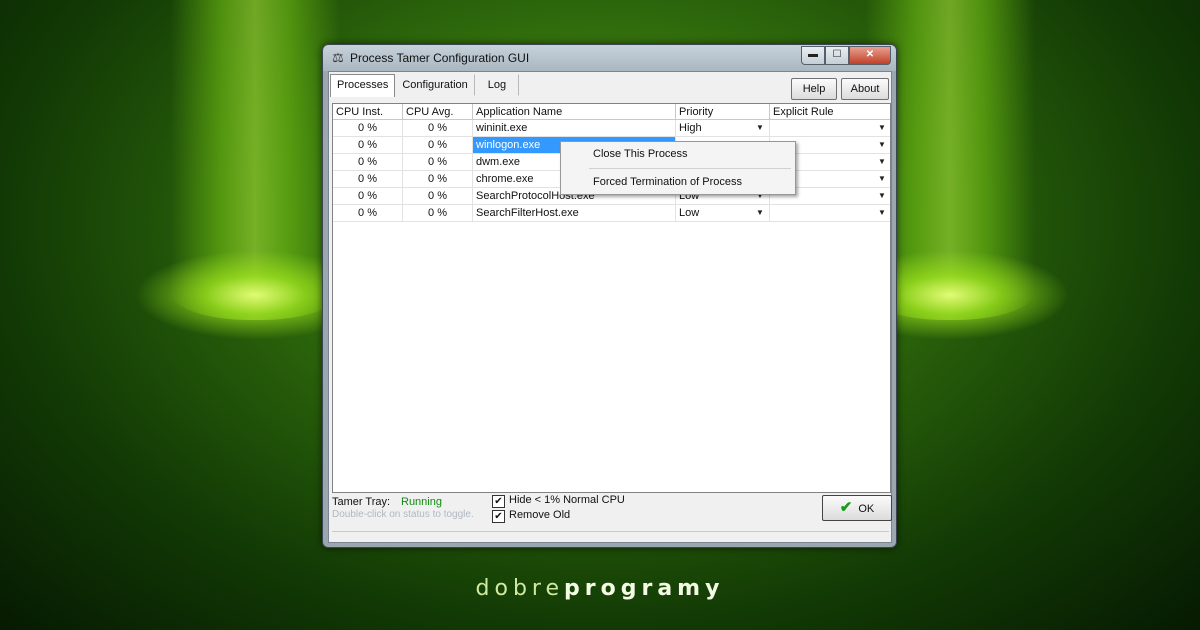 This screenshot has height=630, width=1200. Describe the element at coordinates (368, 112) in the screenshot. I see `column-header-cpu-inst: CPU Inst.` at that location.